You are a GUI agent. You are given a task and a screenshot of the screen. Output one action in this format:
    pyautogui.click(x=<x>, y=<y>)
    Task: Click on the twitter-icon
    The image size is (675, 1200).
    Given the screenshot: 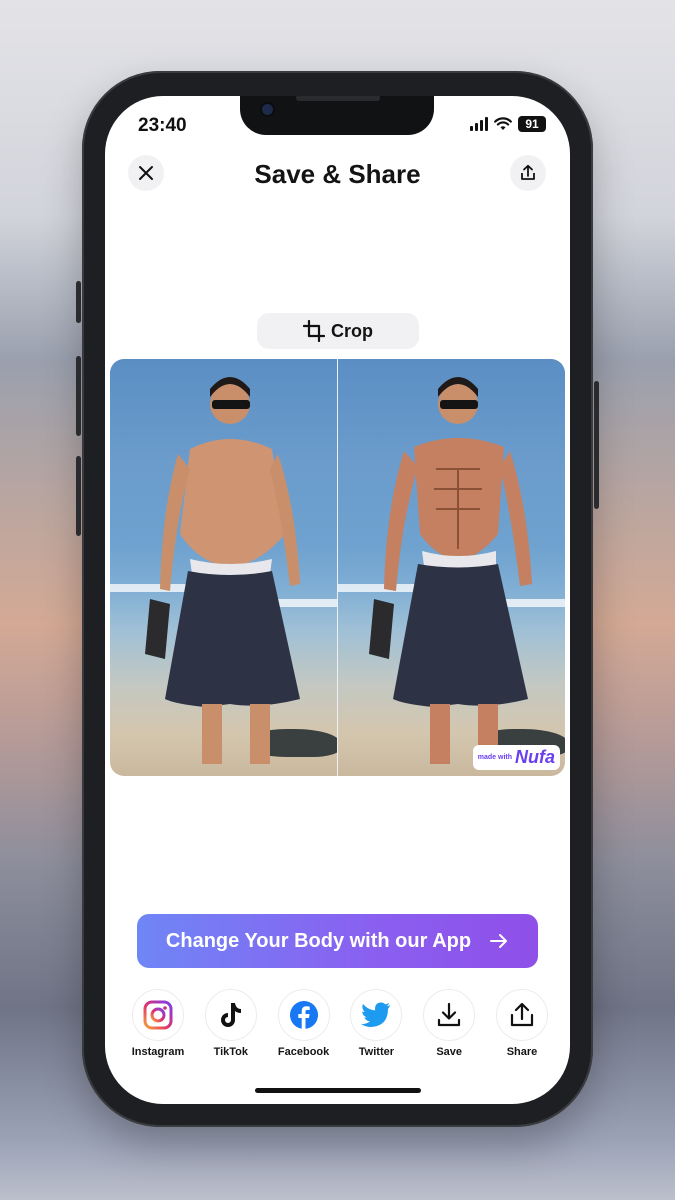 What is the action you would take?
    pyautogui.click(x=376, y=1014)
    